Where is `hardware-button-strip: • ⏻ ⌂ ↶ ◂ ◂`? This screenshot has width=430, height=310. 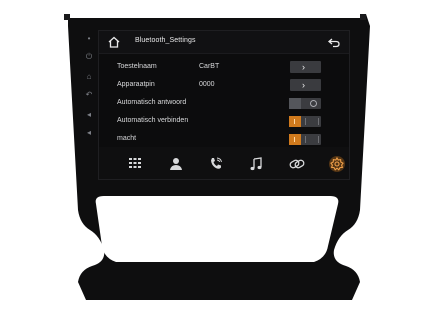 hardware-button-strip: • ⏻ ⌂ ↶ ◂ ◂ is located at coordinates (89, 100).